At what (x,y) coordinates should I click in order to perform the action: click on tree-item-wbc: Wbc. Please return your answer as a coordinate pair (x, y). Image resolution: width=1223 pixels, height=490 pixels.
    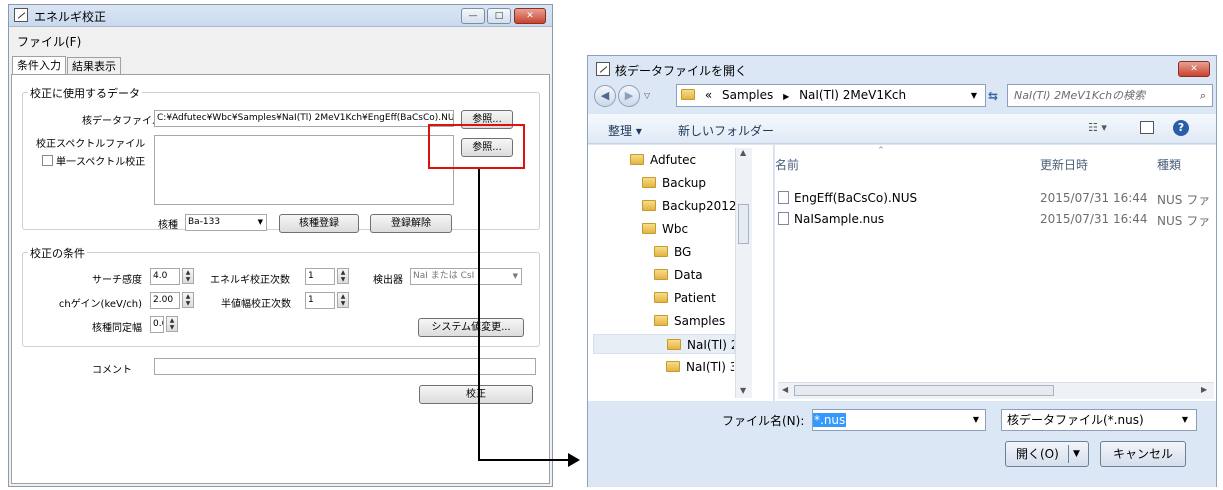
    Looking at the image, I should click on (665, 229).